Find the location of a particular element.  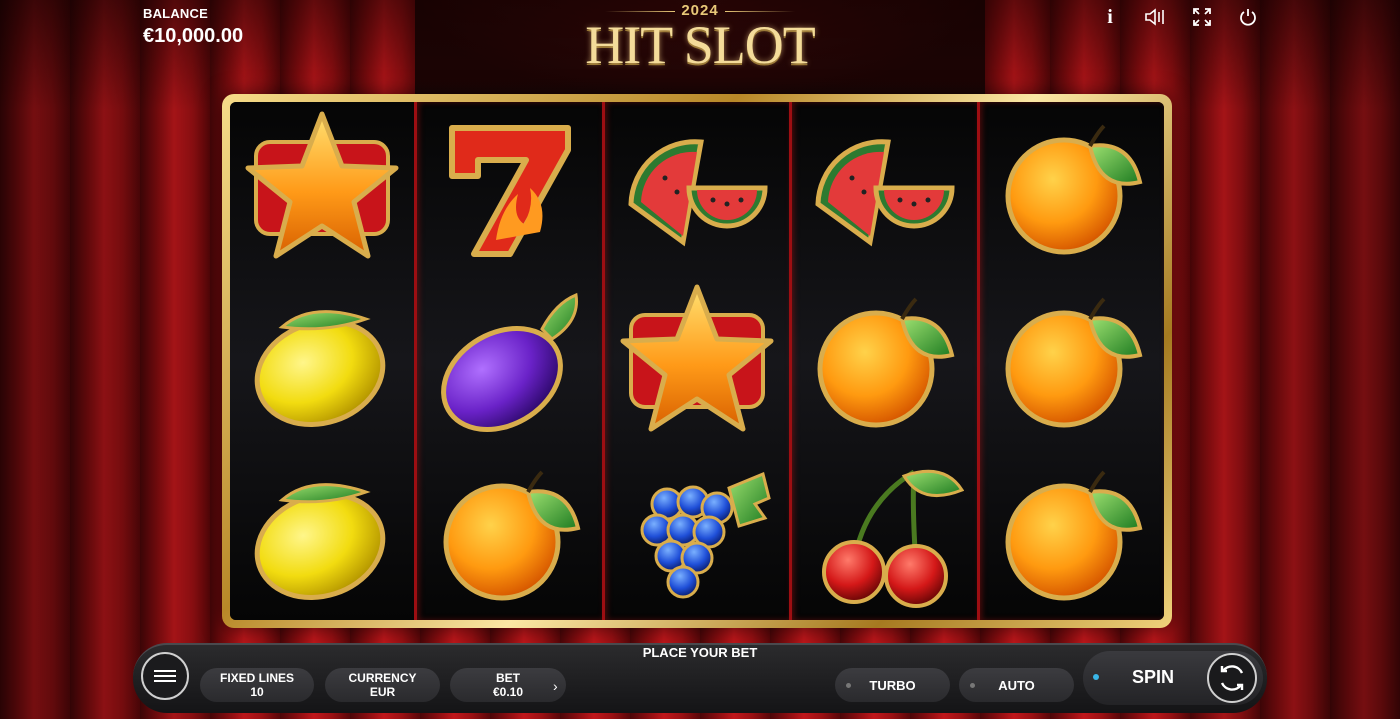

auto-indicator is located at coordinates (972, 685).